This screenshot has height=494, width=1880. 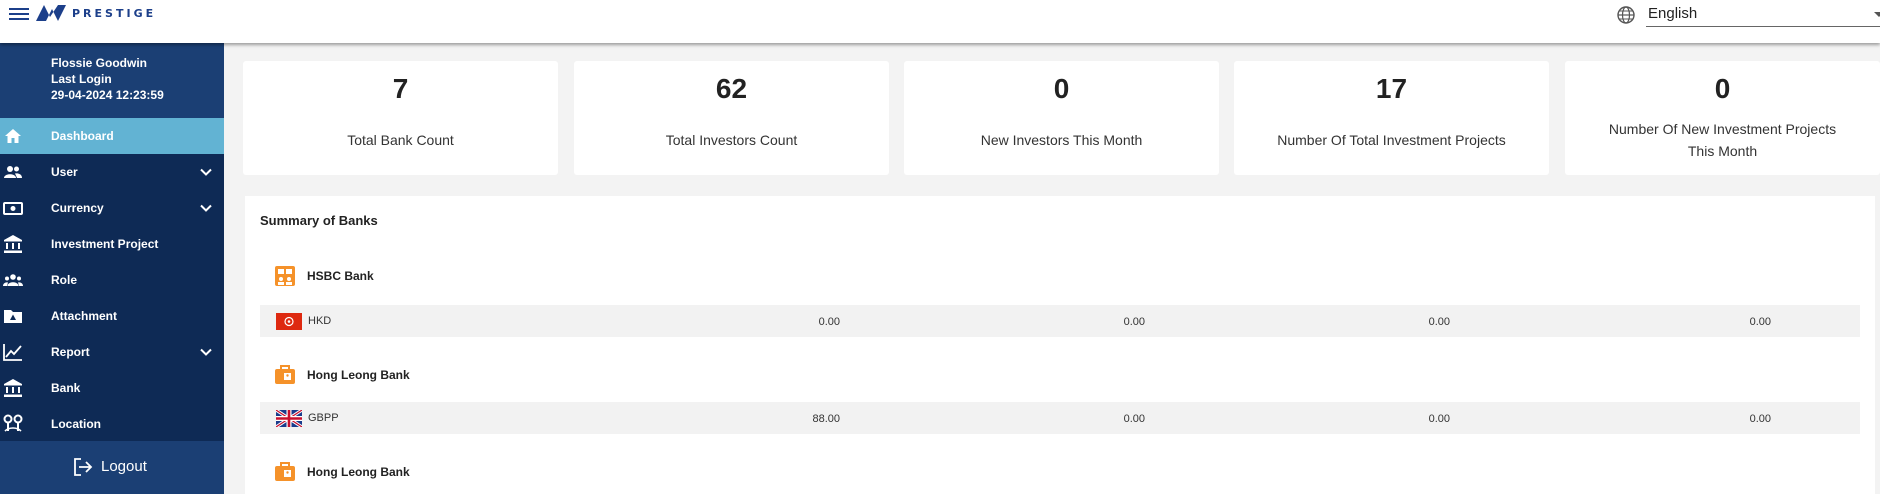 What do you see at coordinates (1391, 140) in the screenshot?
I see `stat-label: Number Of Total Investment Projects` at bounding box center [1391, 140].